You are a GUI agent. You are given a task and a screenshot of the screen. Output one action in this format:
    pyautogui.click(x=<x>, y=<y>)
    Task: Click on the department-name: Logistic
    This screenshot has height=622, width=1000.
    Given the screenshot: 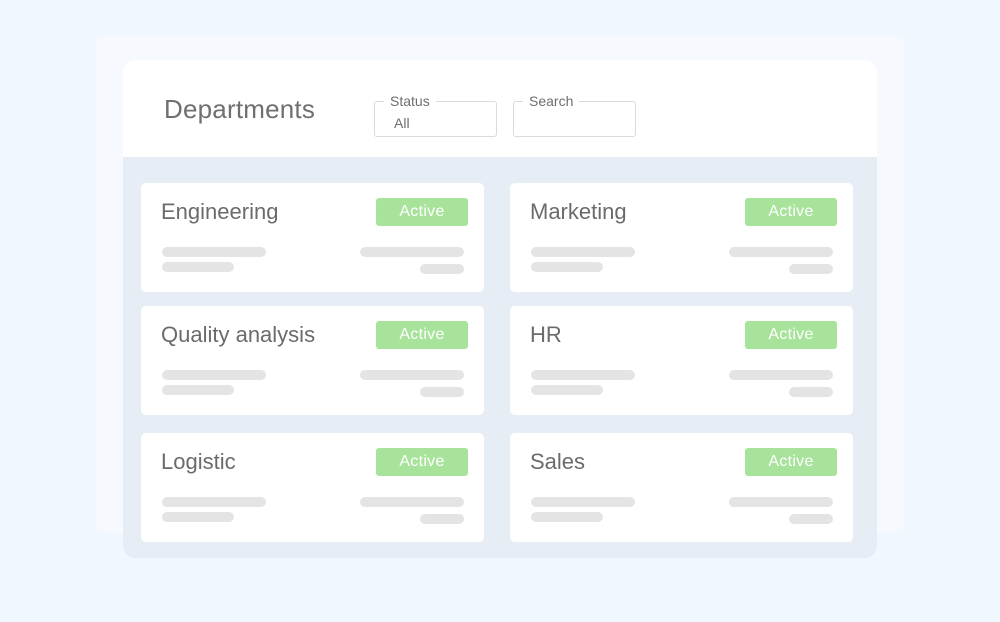 What is the action you would take?
    pyautogui.click(x=198, y=461)
    